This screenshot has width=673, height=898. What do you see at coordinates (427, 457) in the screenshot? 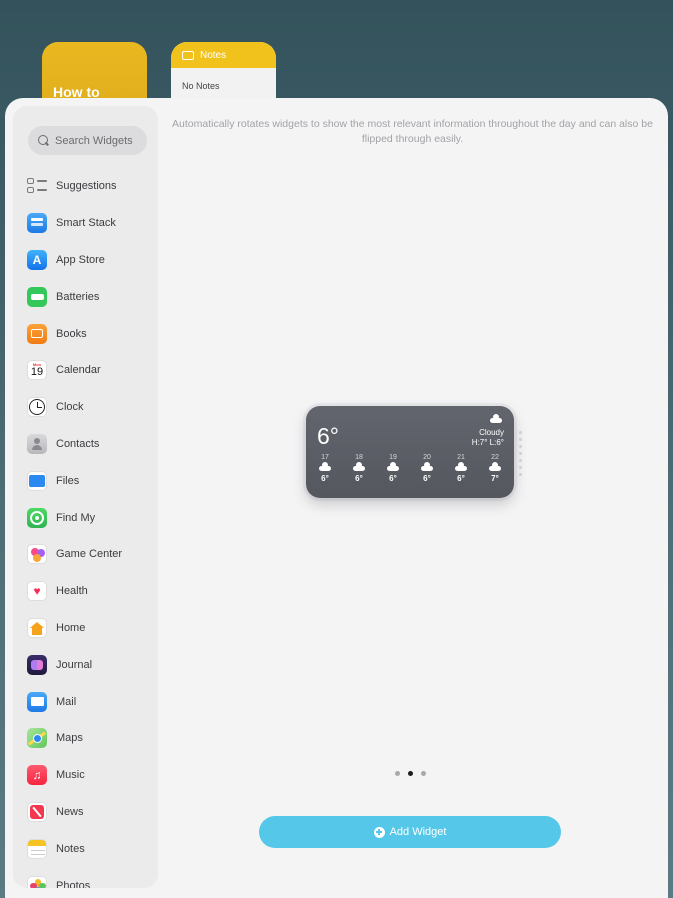
I see `forecast-hour-label: 20` at bounding box center [427, 457].